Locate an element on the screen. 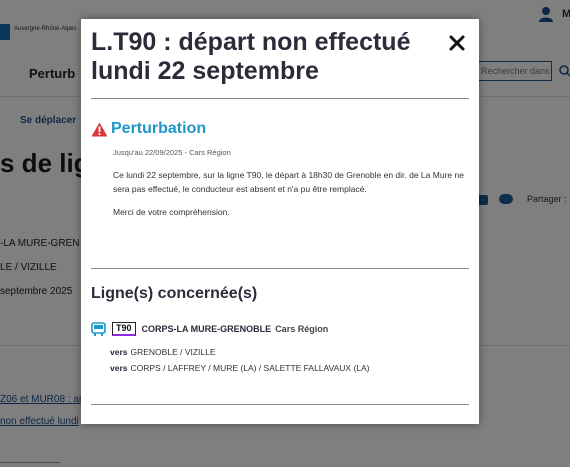 The image size is (570, 467). validity-period: Jusqu'au 22/09/2025 - Cars Région is located at coordinates (172, 152).